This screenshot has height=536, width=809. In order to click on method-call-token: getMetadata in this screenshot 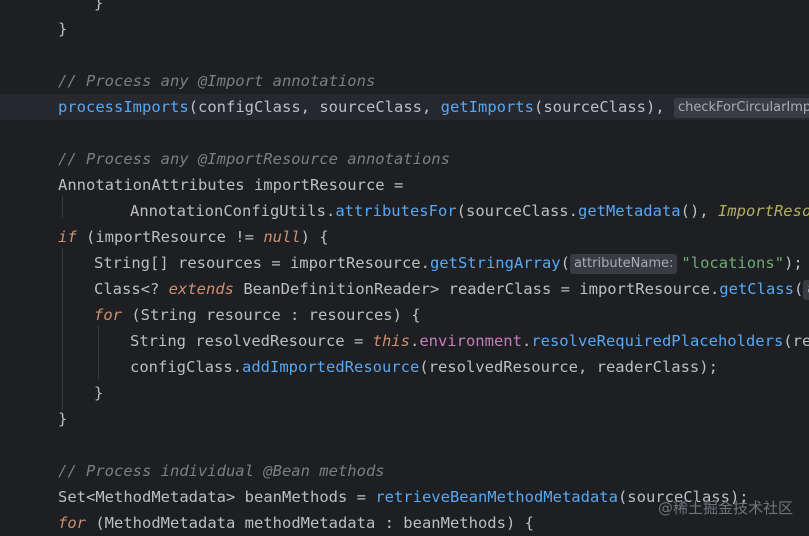, I will do `click(629, 211)`.